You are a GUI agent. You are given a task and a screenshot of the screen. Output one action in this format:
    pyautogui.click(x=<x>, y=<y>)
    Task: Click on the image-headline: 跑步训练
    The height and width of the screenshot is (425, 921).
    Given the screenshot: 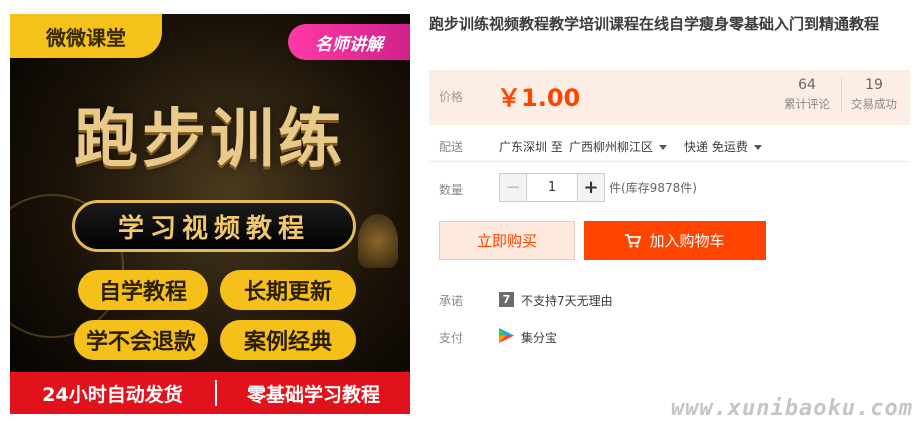 What is the action you would take?
    pyautogui.click(x=210, y=139)
    